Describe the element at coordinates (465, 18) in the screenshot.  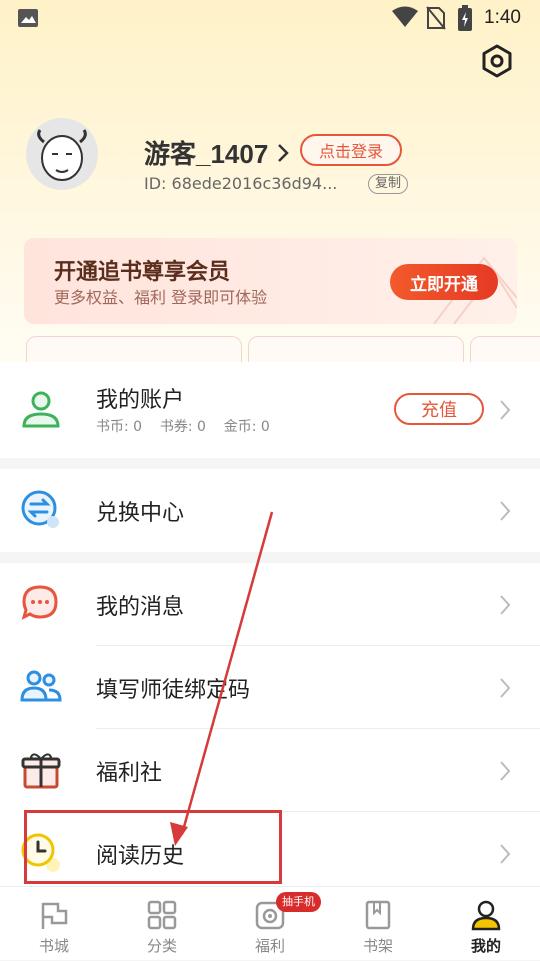
I see `battery-charging-icon` at that location.